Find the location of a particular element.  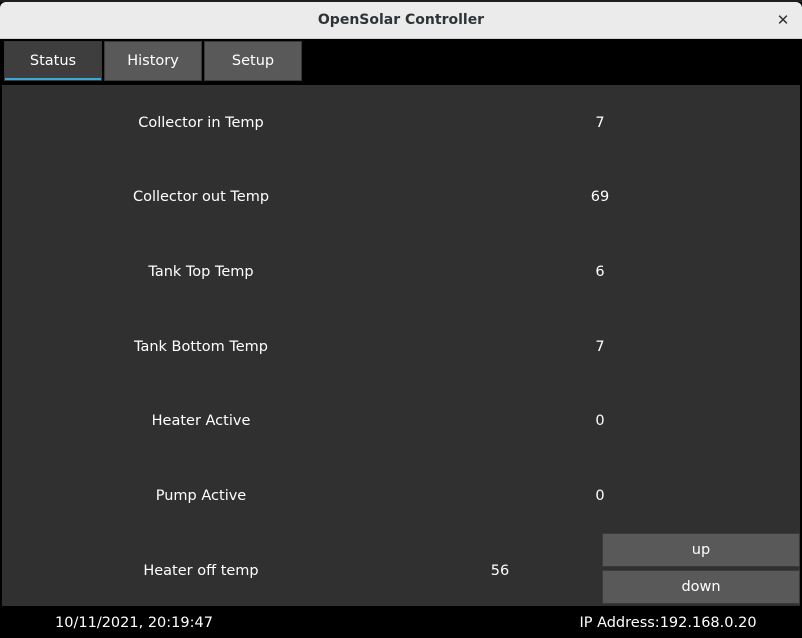

up-button: up is located at coordinates (701, 550).